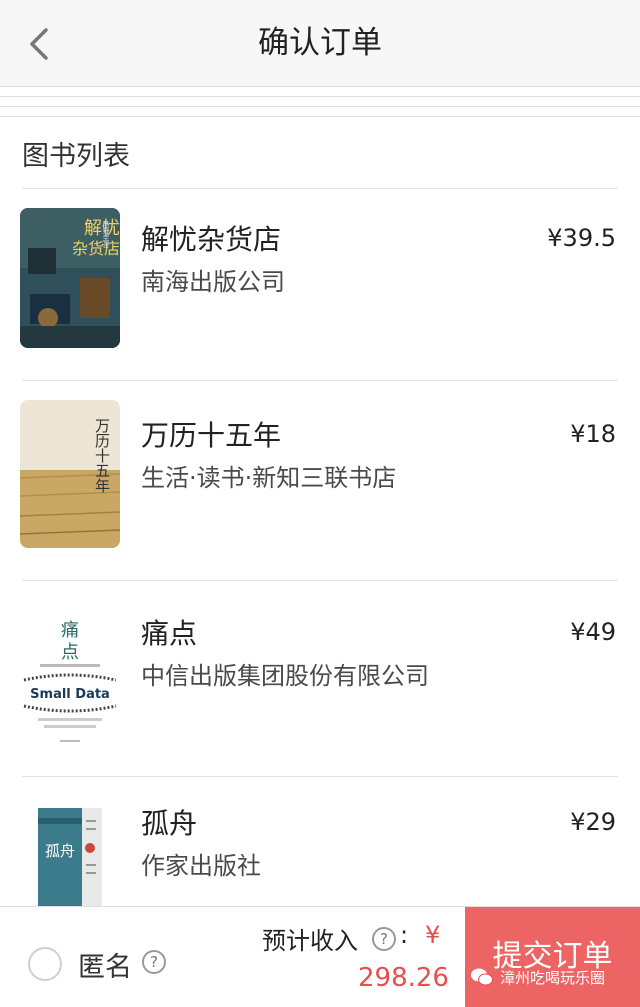 The width and height of the screenshot is (640, 1007). Describe the element at coordinates (106, 234) in the screenshot. I see `svg-text: 东野圭吾` at that location.